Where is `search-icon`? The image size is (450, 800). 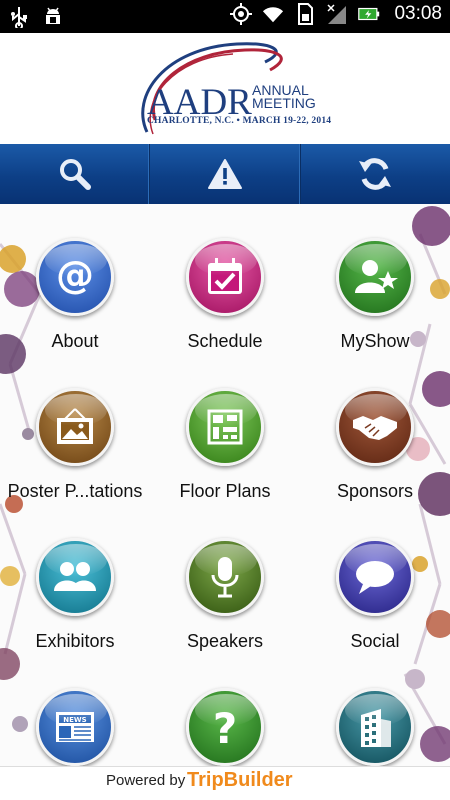
search-icon is located at coordinates (75, 174).